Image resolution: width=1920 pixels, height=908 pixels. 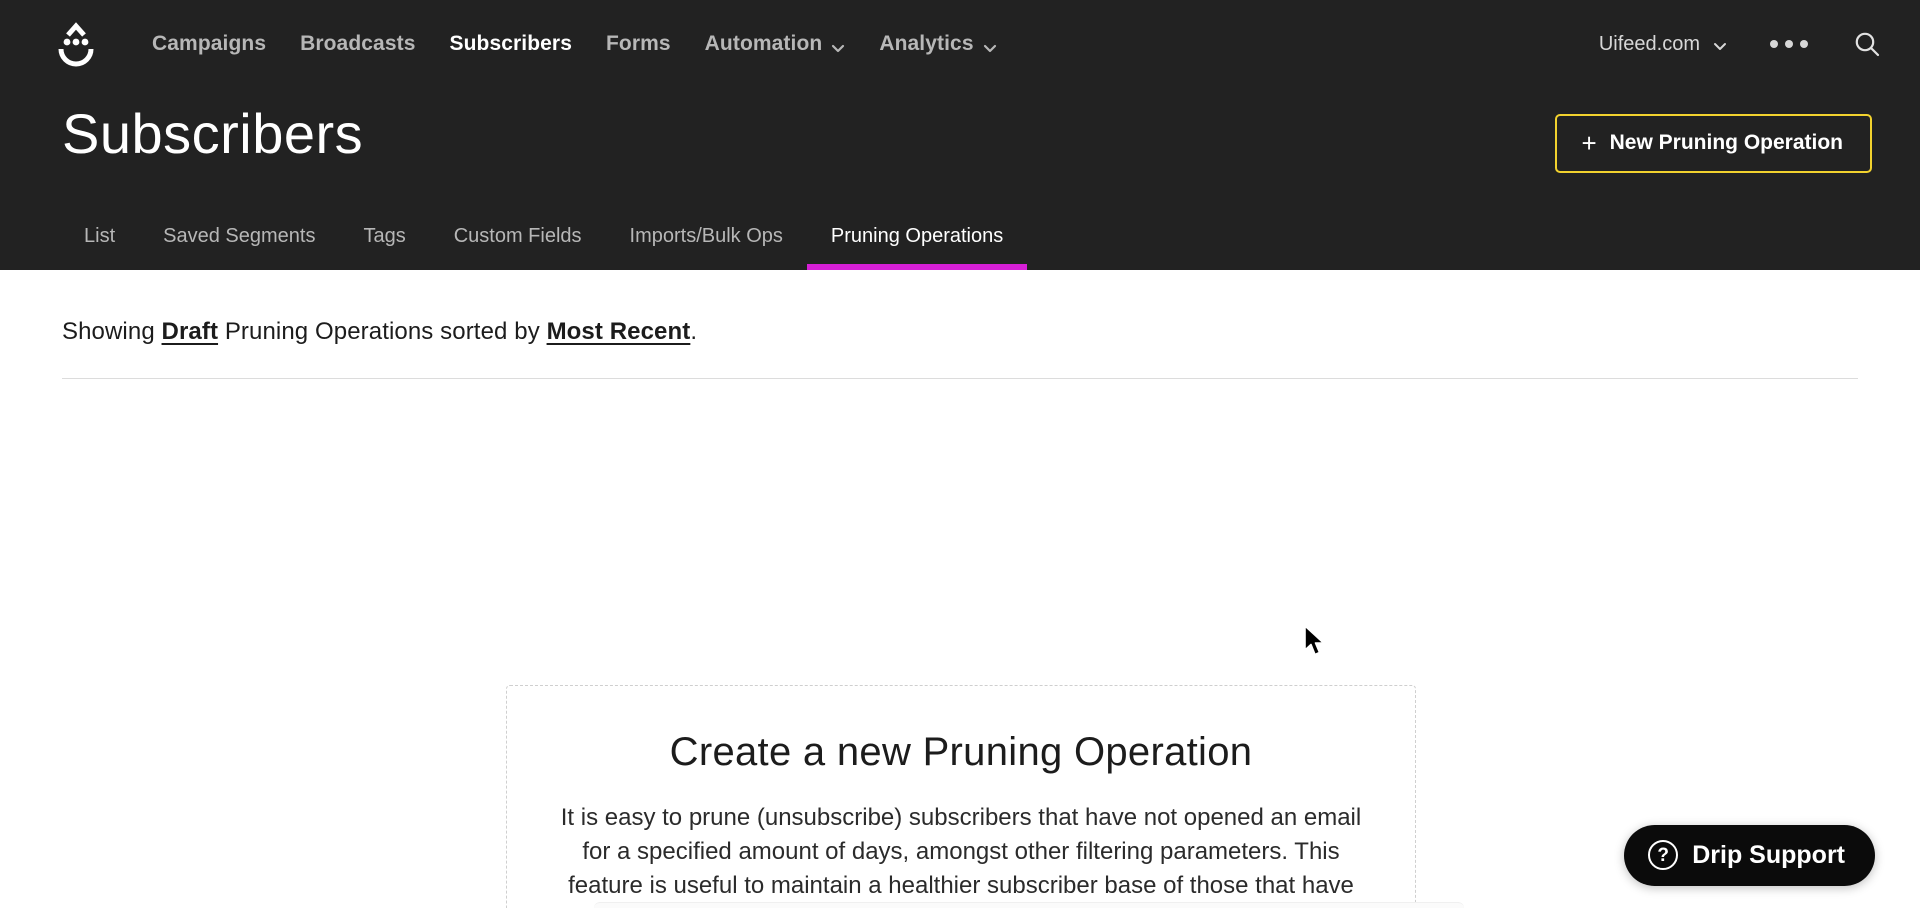 I want to click on account-switcher: Uifeed.com, so click(x=1662, y=44).